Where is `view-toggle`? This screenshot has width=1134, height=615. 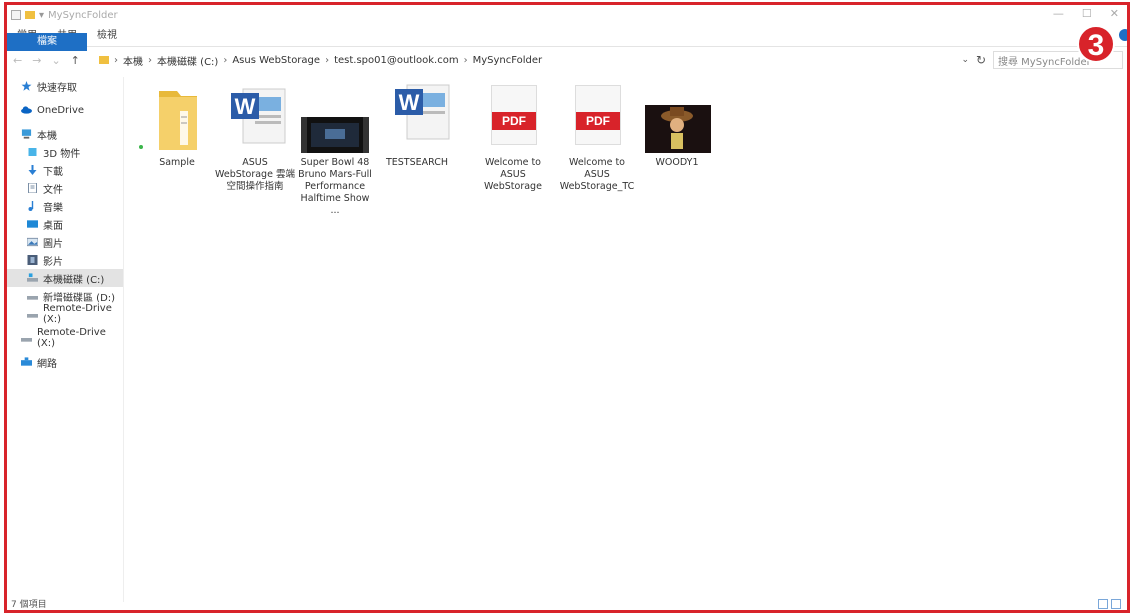
view-toggle is located at coordinates (1109, 604).